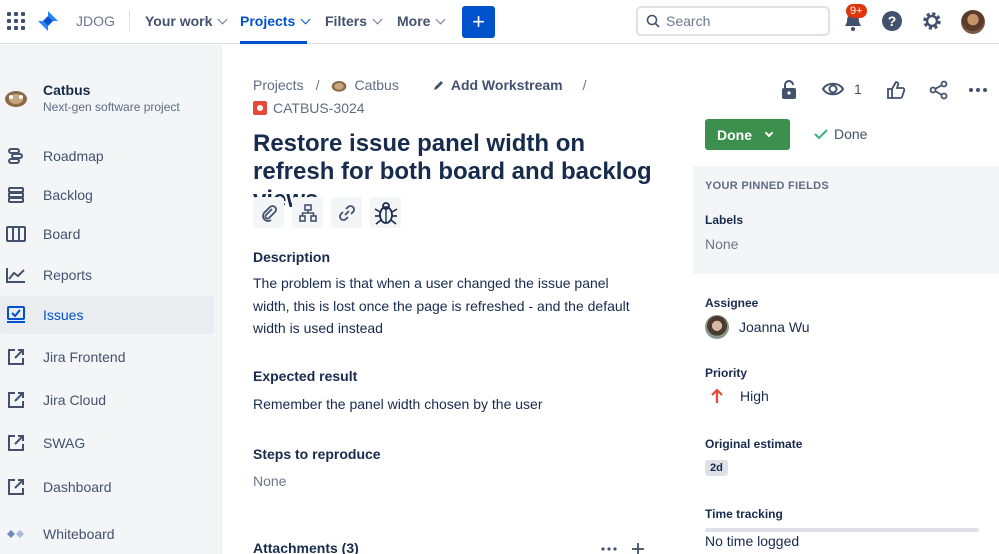 The image size is (999, 554). Describe the element at coordinates (268, 21) in the screenshot. I see `nav-projects-label: Projects` at that location.